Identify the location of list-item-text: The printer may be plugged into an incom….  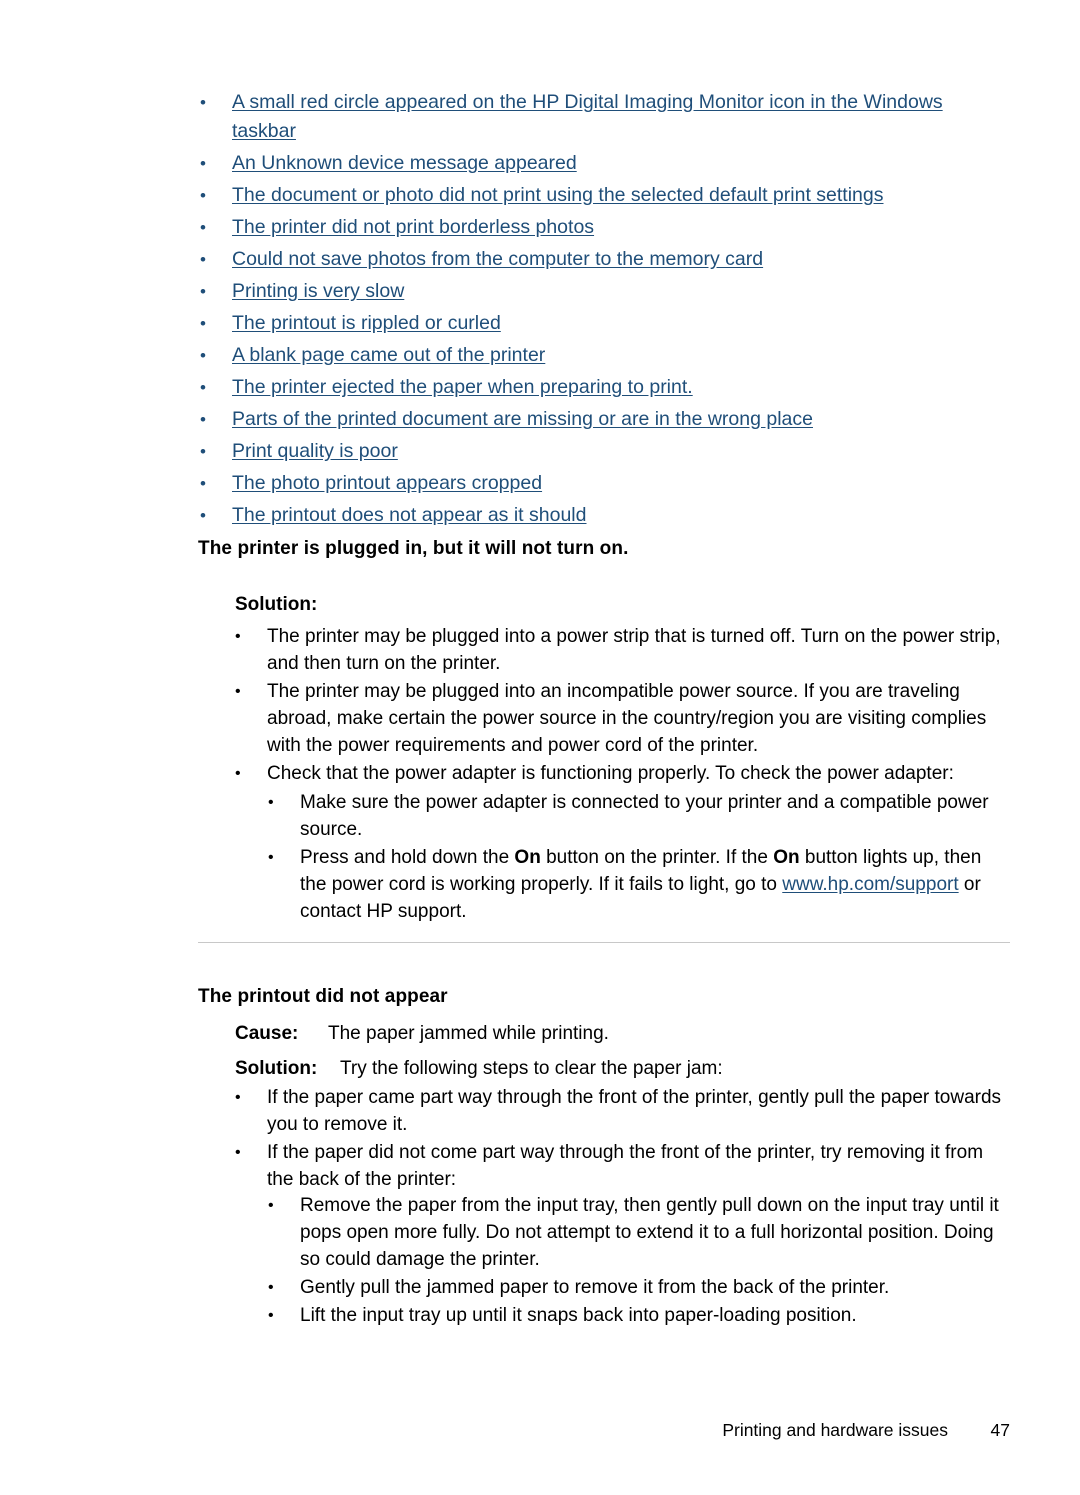
(627, 718).